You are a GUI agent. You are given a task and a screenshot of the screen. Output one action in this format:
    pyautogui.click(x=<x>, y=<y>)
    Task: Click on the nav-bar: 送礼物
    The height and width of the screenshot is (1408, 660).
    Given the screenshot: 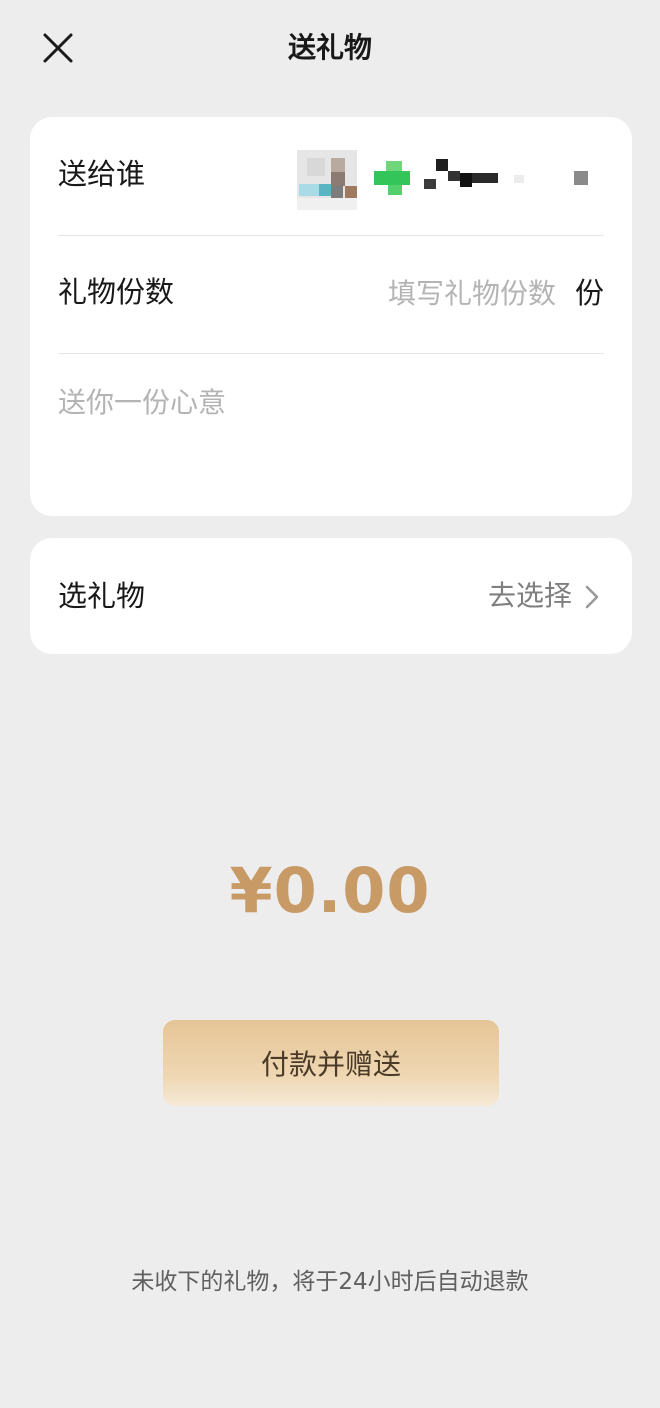 What is the action you would take?
    pyautogui.click(x=330, y=48)
    